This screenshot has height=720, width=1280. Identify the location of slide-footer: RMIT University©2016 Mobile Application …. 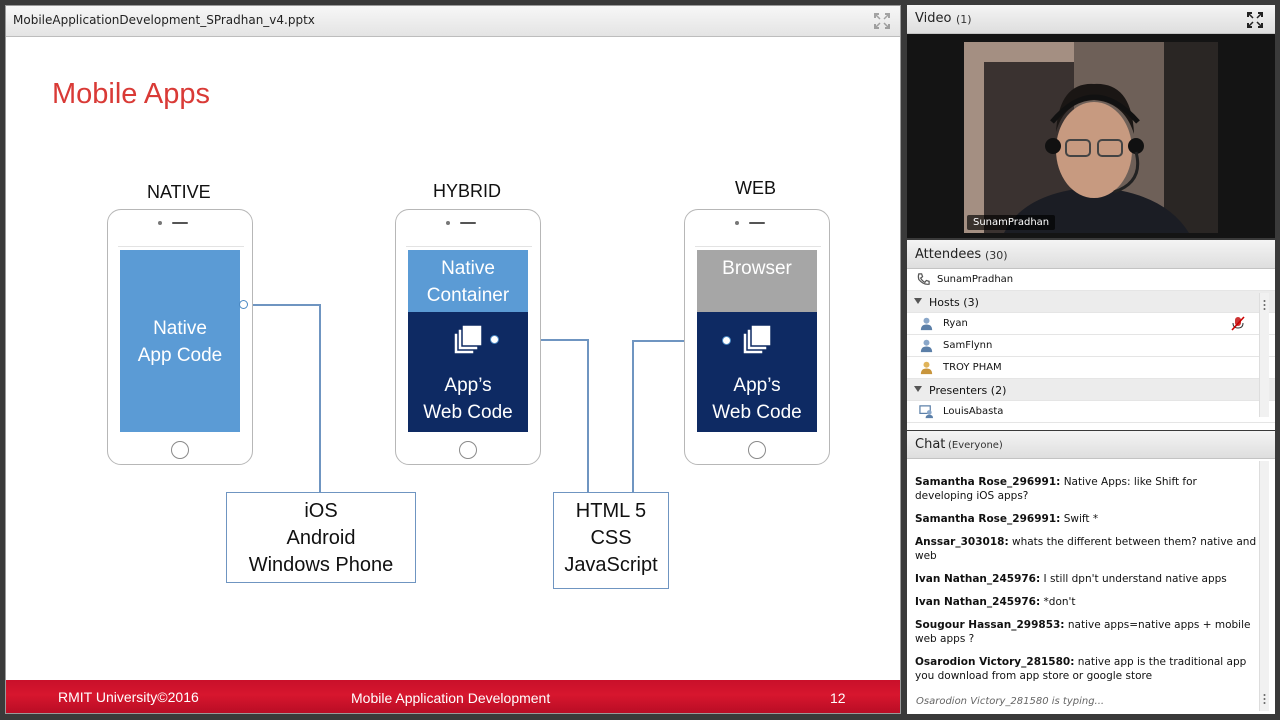
(453, 696).